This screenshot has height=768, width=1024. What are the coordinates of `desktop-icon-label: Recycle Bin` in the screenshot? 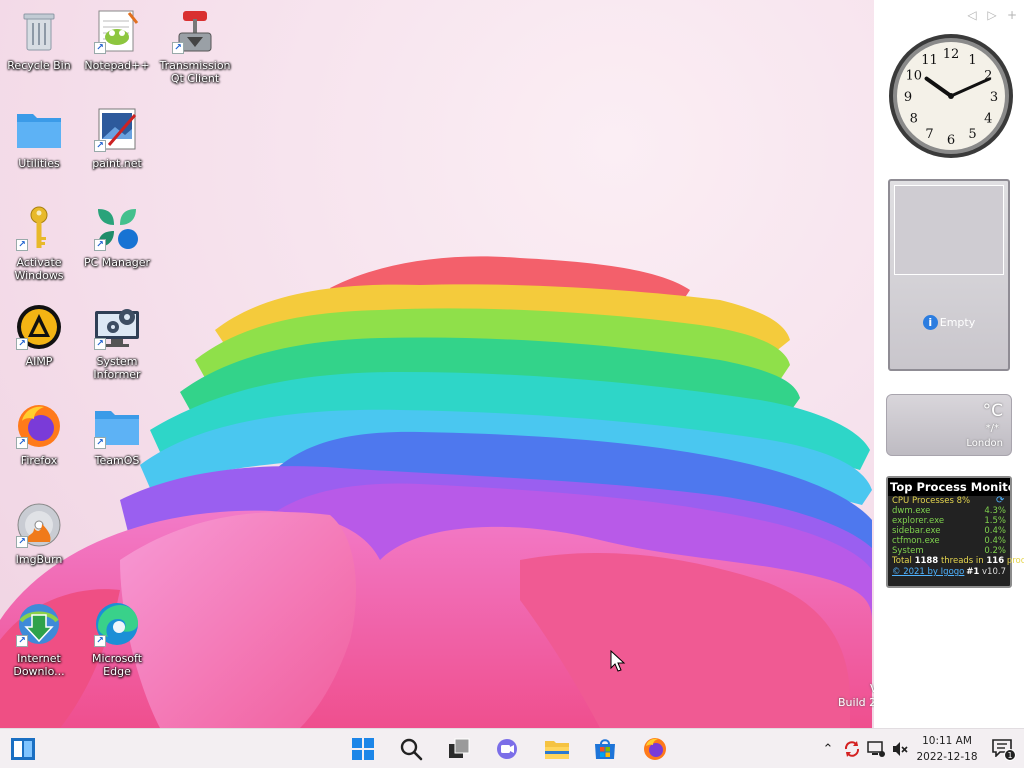 It's located at (39, 65).